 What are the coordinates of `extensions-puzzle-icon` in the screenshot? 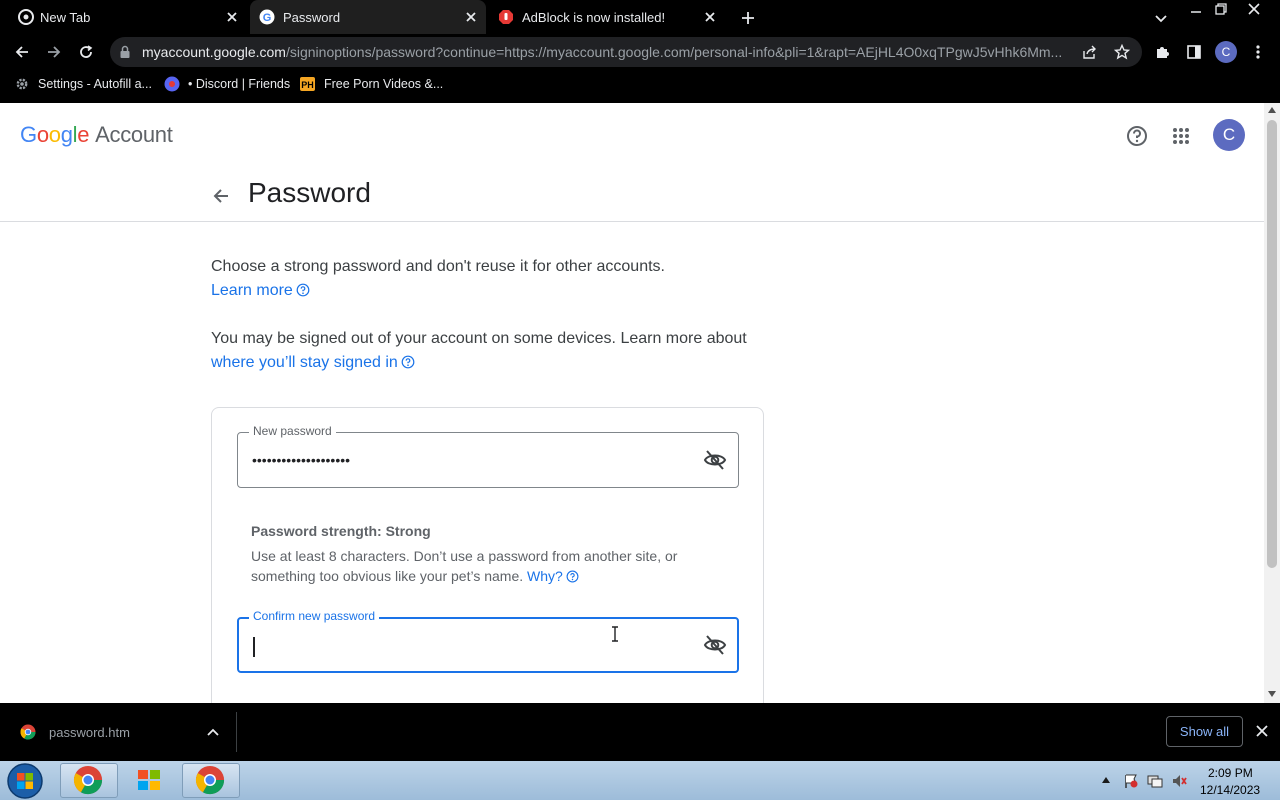 It's located at (1162, 52).